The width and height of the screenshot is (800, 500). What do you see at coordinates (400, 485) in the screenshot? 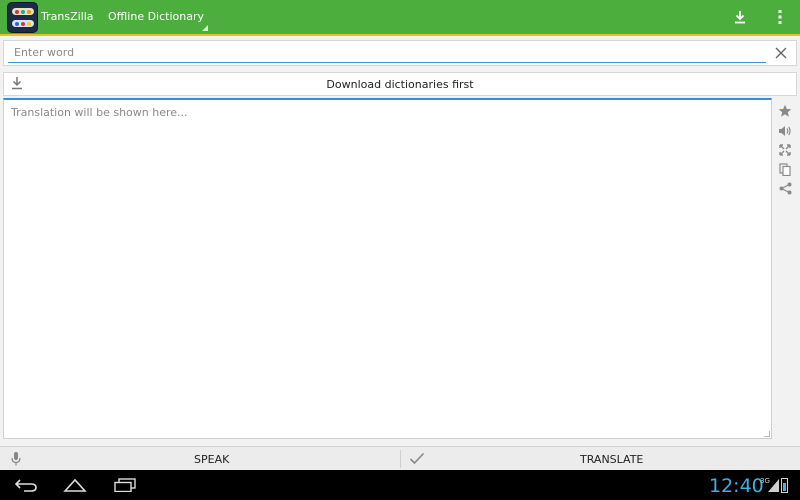
I see `system-nav-bar` at bounding box center [400, 485].